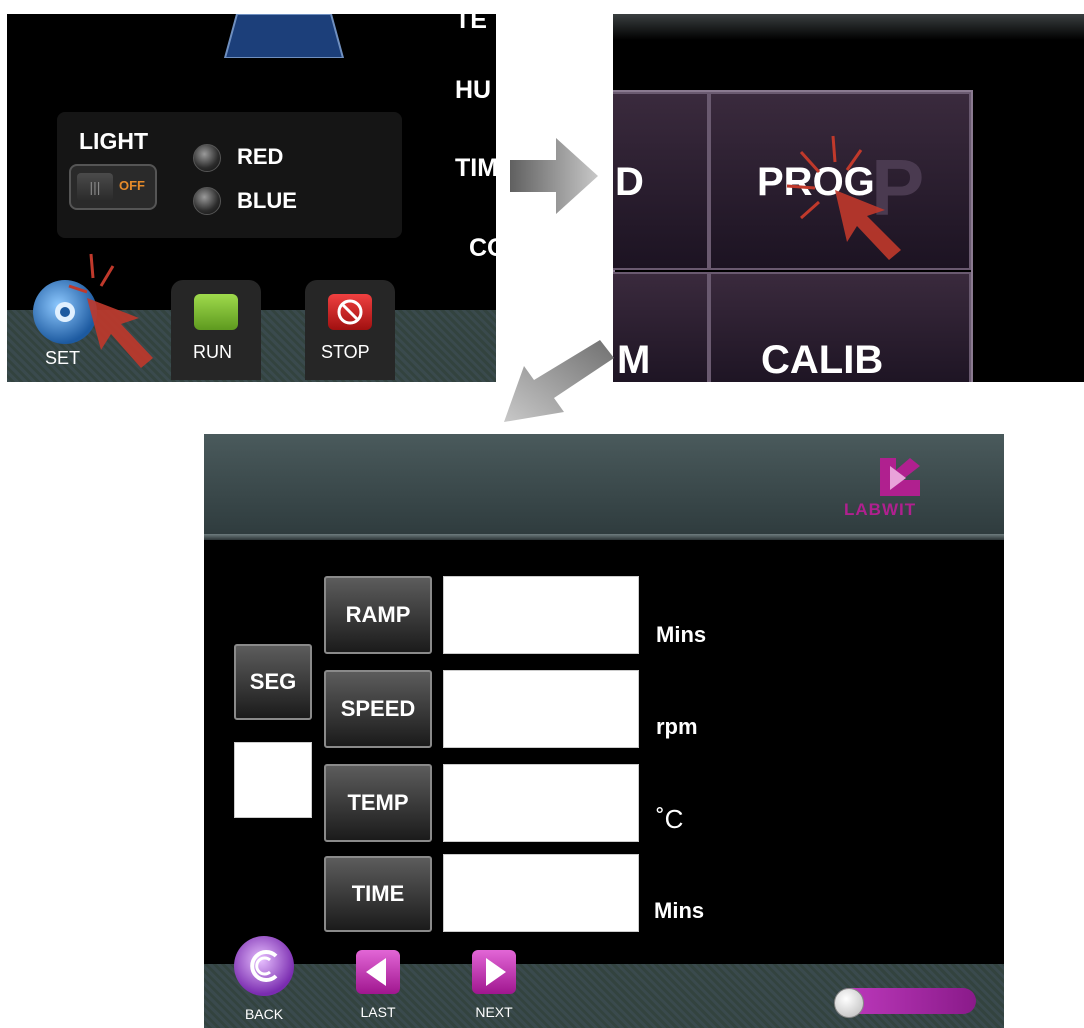  I want to click on light-toggle-switch: ||| OFF, so click(113, 187).